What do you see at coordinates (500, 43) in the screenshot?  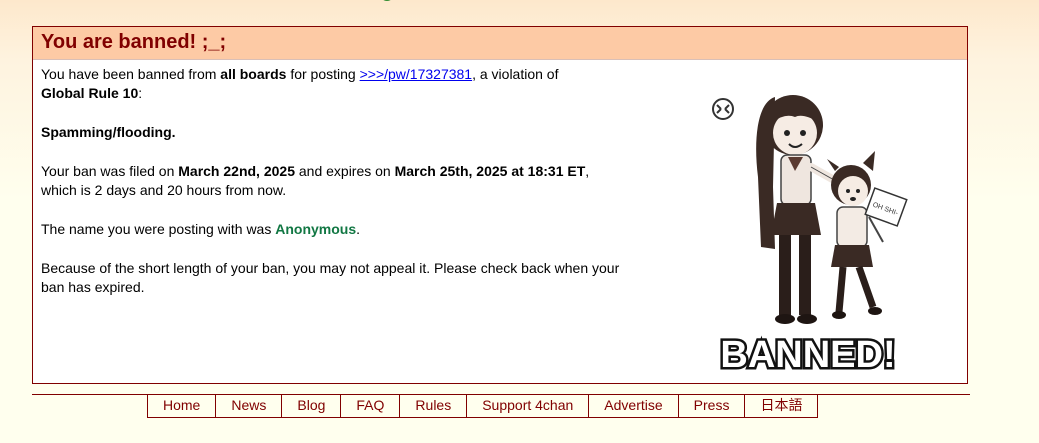 I see `ban-header: You are banned! ;_;` at bounding box center [500, 43].